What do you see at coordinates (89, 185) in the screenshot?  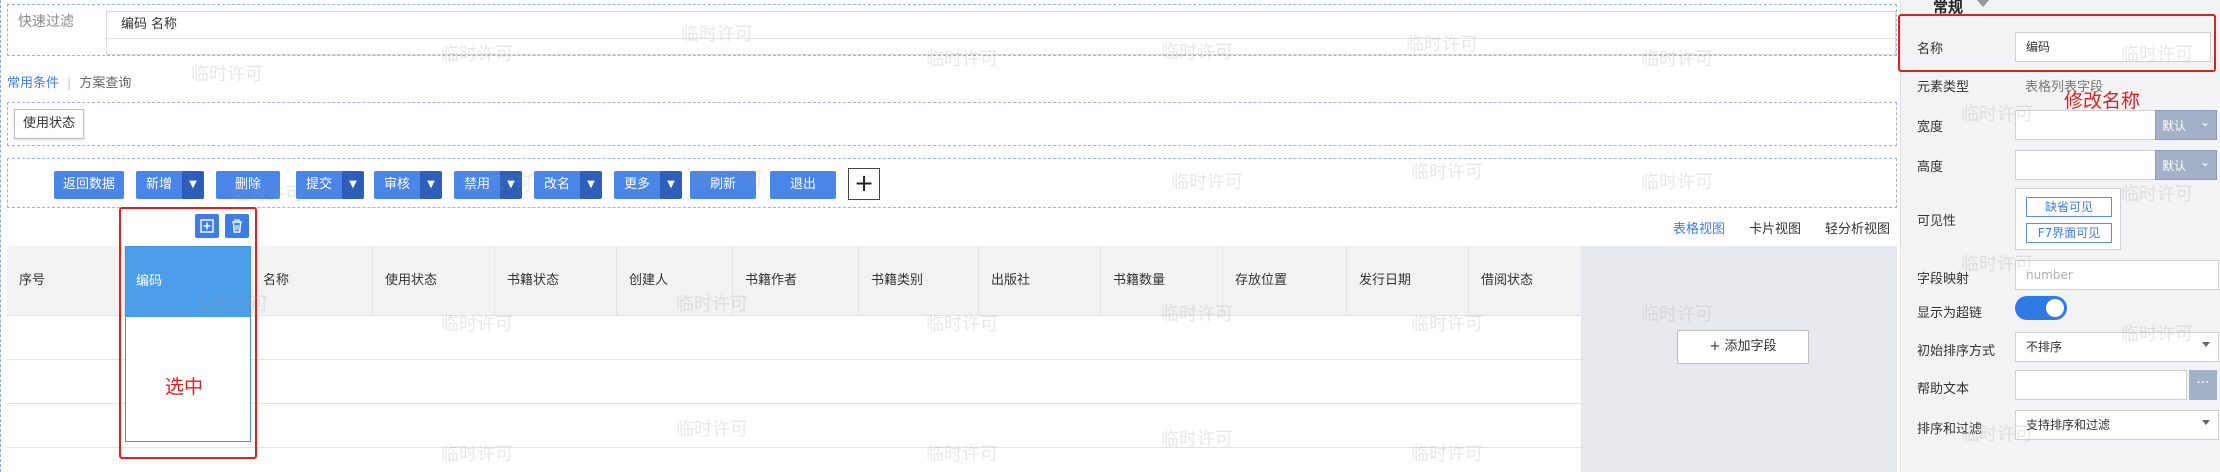 I see `back-data-button: 返回数据` at bounding box center [89, 185].